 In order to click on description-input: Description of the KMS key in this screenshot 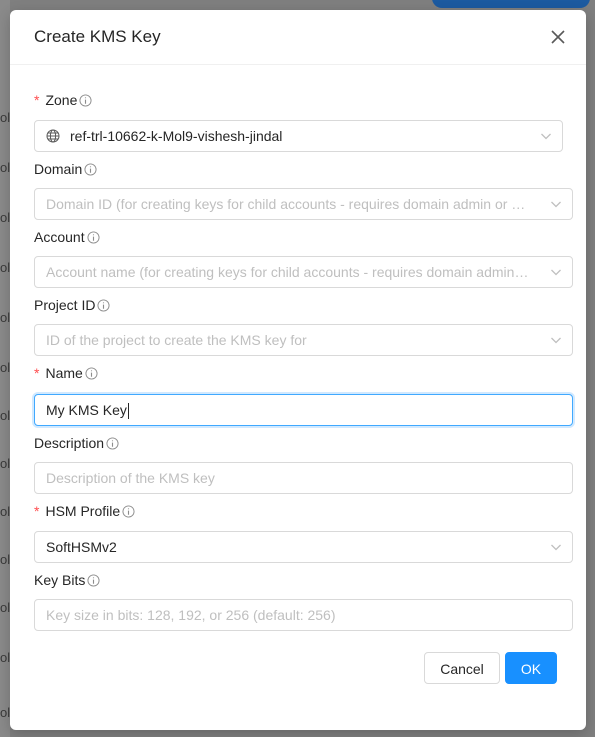, I will do `click(303, 478)`.